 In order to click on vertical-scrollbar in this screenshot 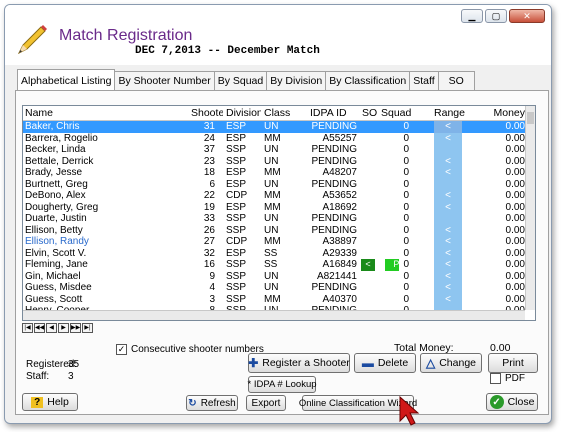, I will do `click(530, 208)`.